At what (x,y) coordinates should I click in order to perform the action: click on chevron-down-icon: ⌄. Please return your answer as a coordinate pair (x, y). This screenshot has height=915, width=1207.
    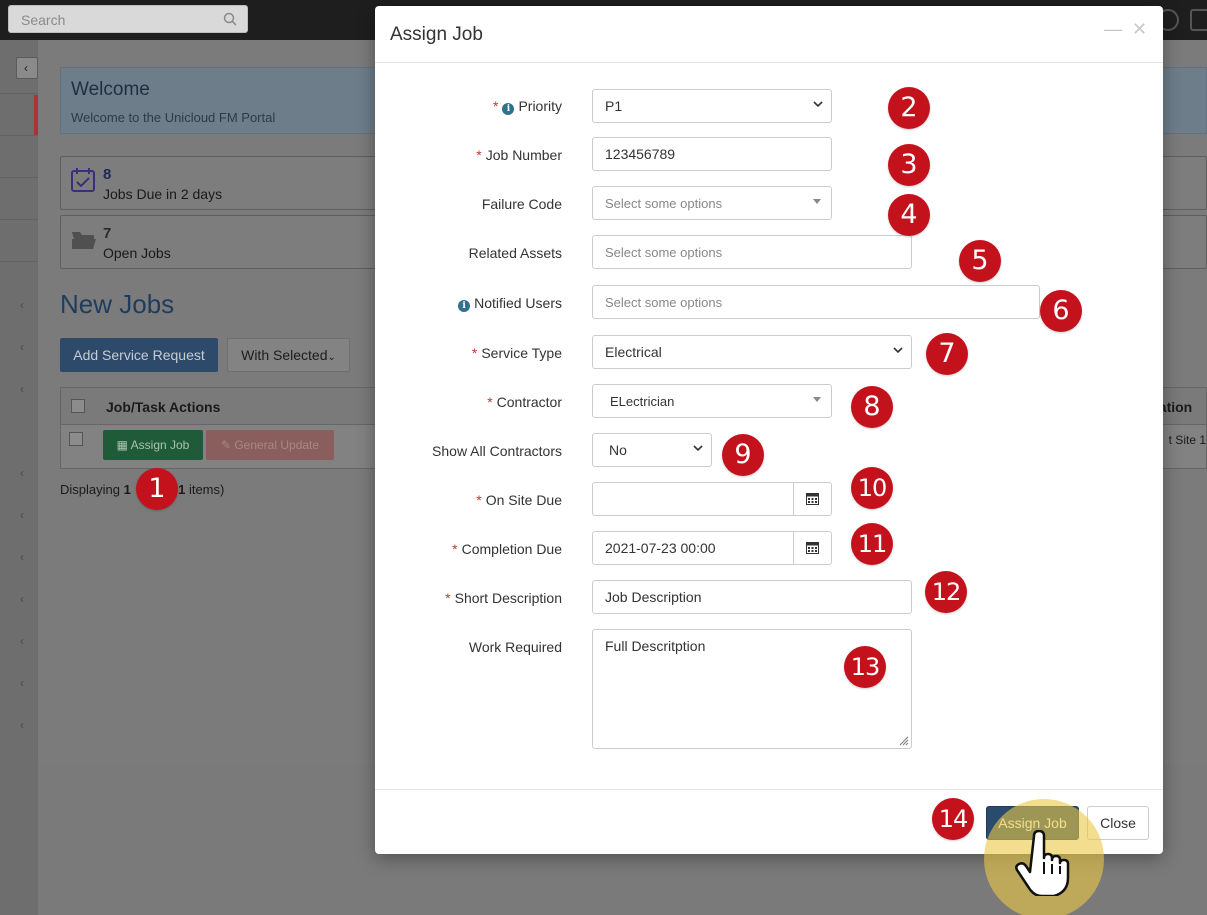
    Looking at the image, I should click on (331, 357).